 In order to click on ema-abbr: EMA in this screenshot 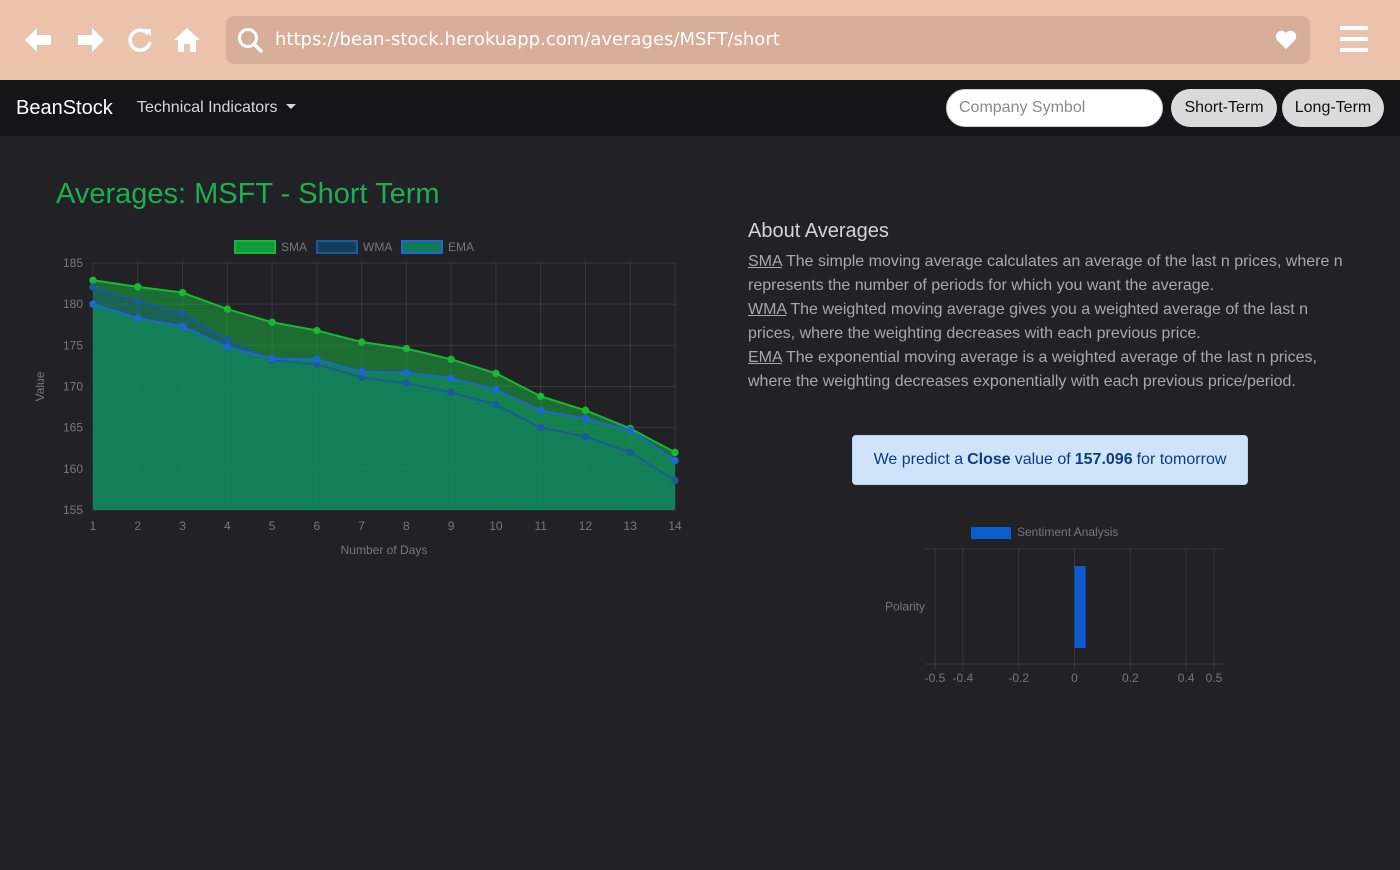, I will do `click(765, 357)`.